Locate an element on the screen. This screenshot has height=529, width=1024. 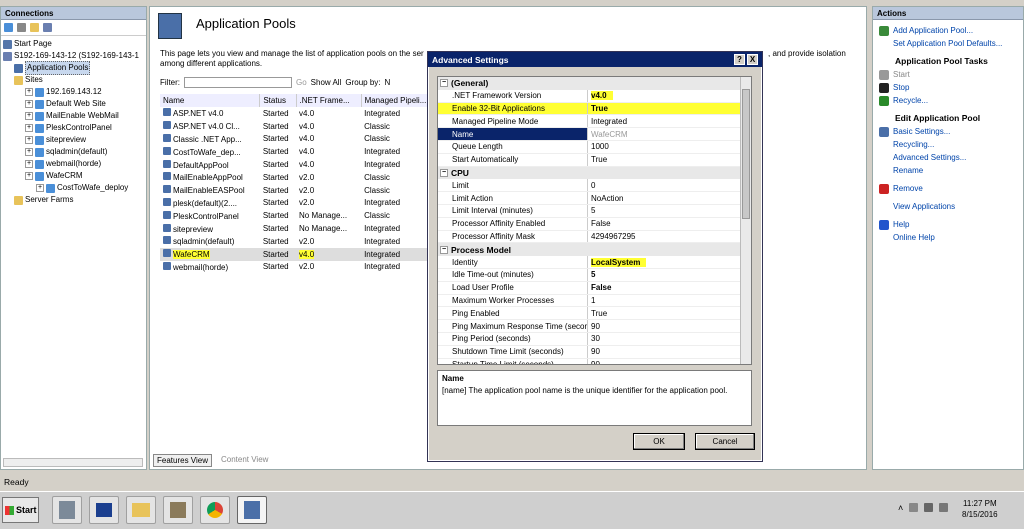
help-button: ? is located at coordinates (739, 59).